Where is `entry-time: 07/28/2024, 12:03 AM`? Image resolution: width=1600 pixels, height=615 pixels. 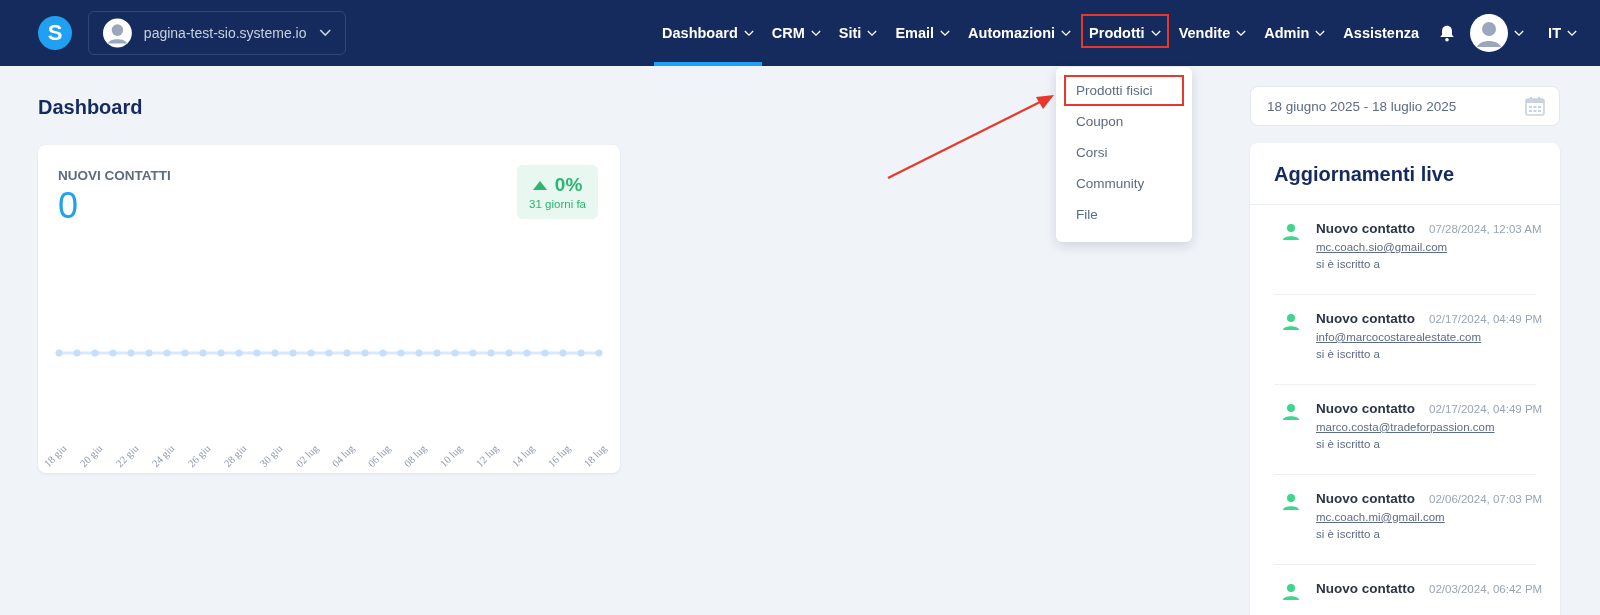 entry-time: 07/28/2024, 12:03 AM is located at coordinates (1485, 229).